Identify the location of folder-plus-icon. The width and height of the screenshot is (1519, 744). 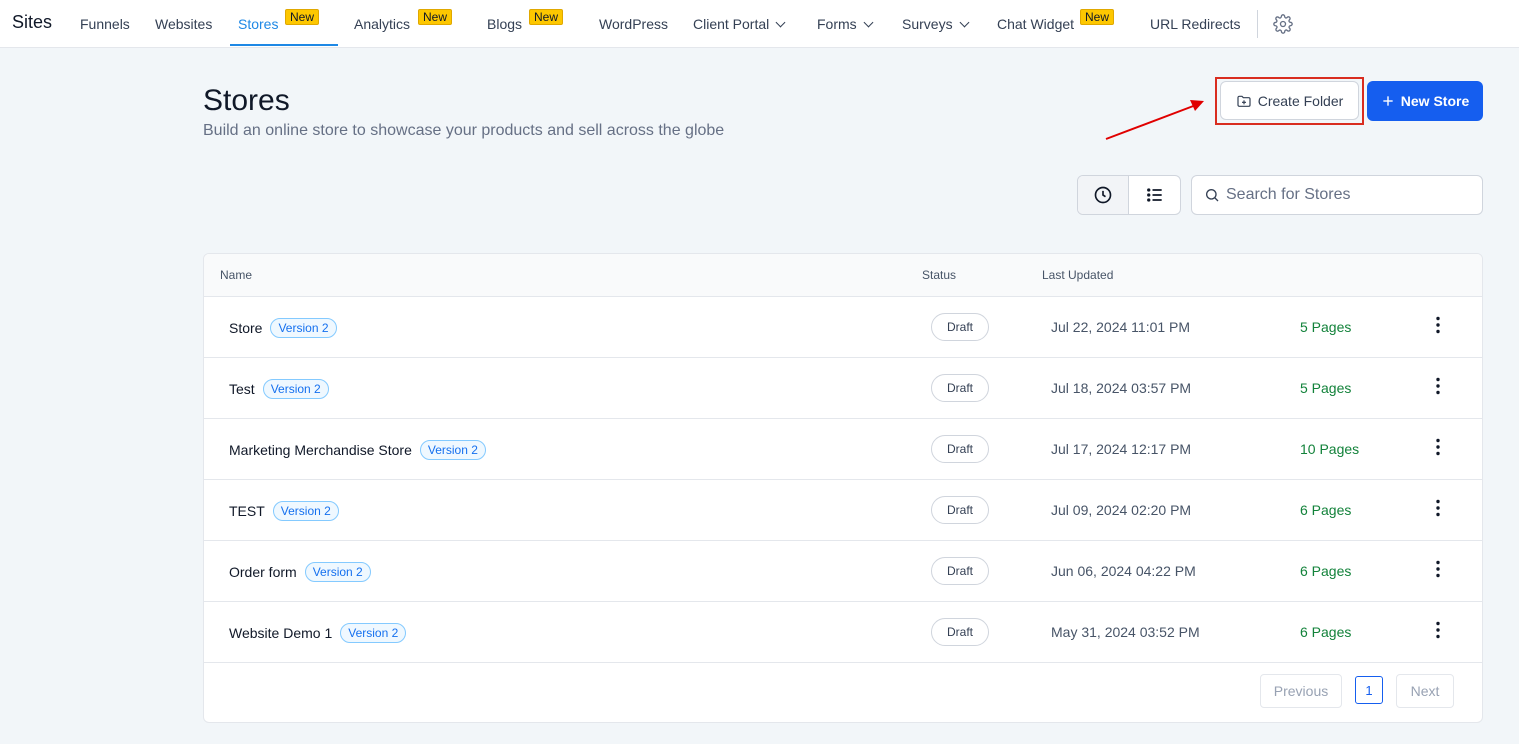
(1244, 101).